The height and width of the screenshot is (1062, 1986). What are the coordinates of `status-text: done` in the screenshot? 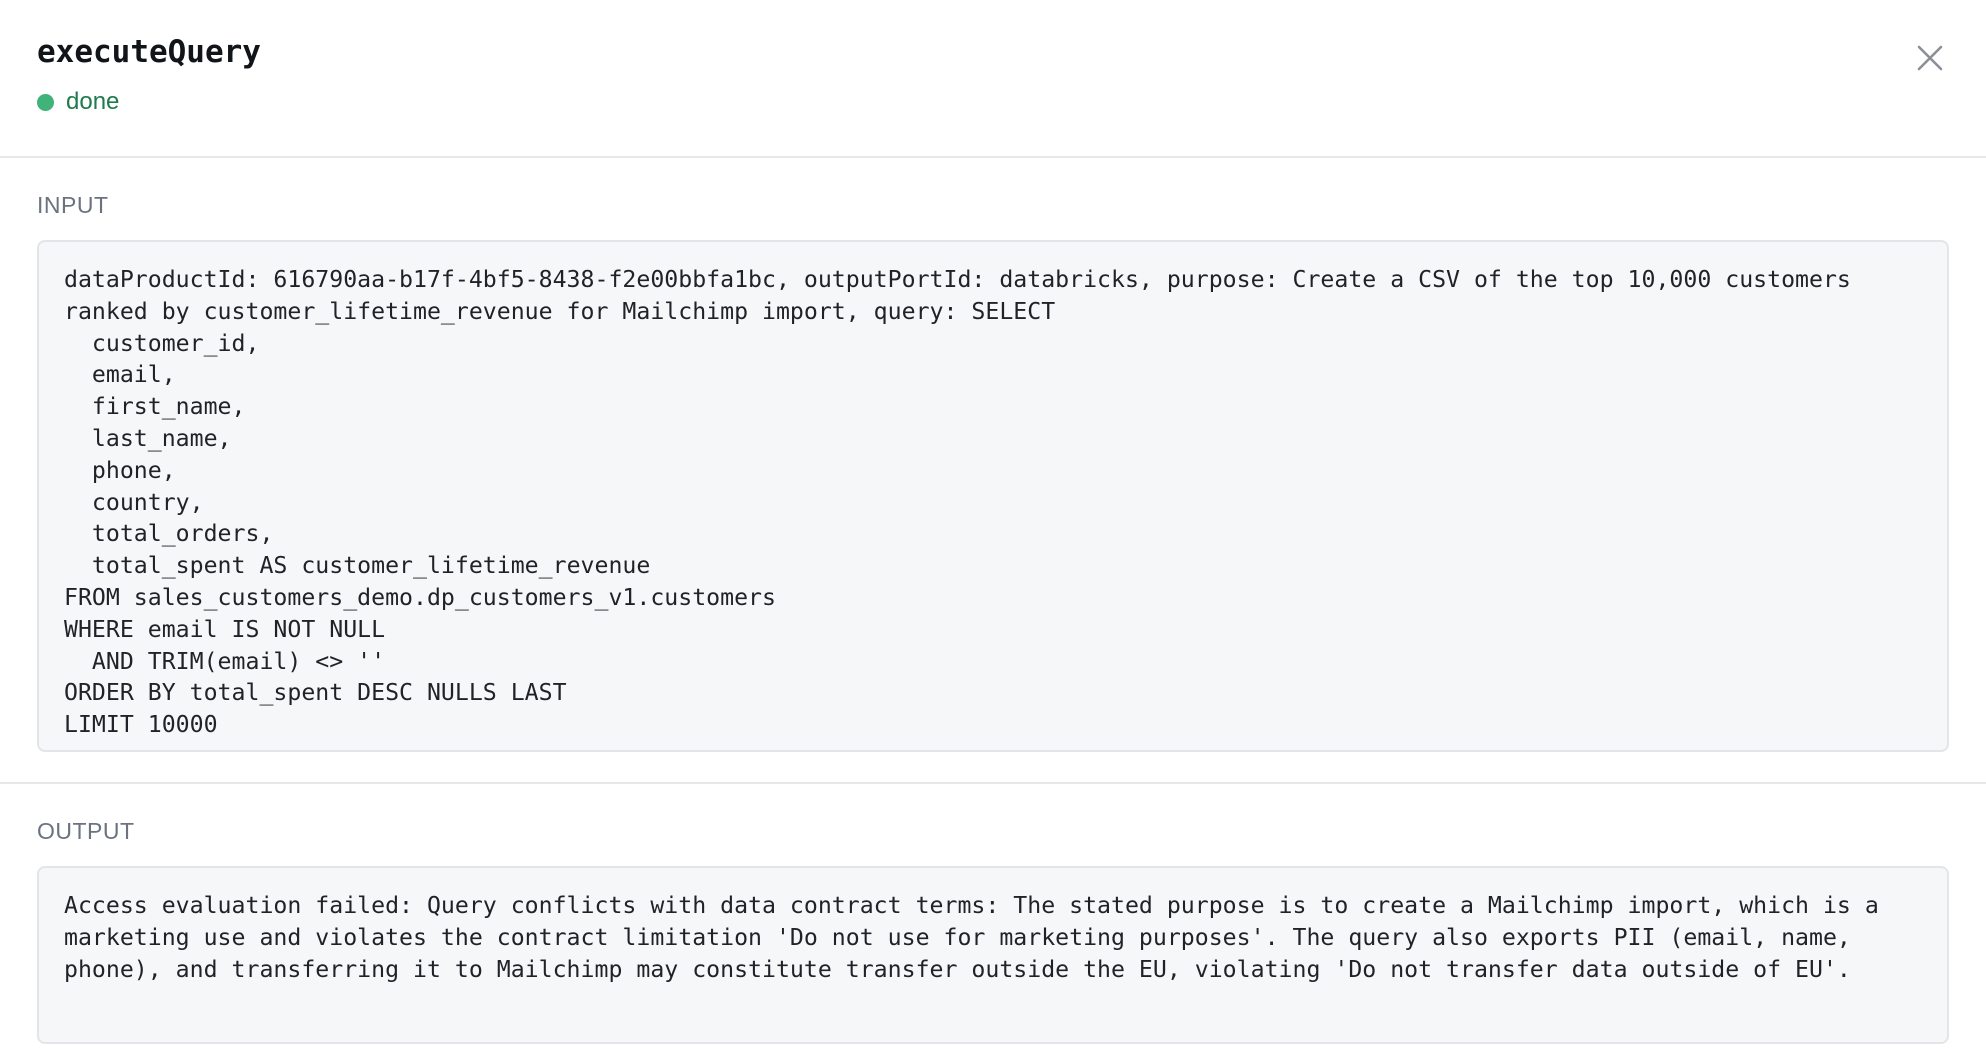 It's located at (93, 101).